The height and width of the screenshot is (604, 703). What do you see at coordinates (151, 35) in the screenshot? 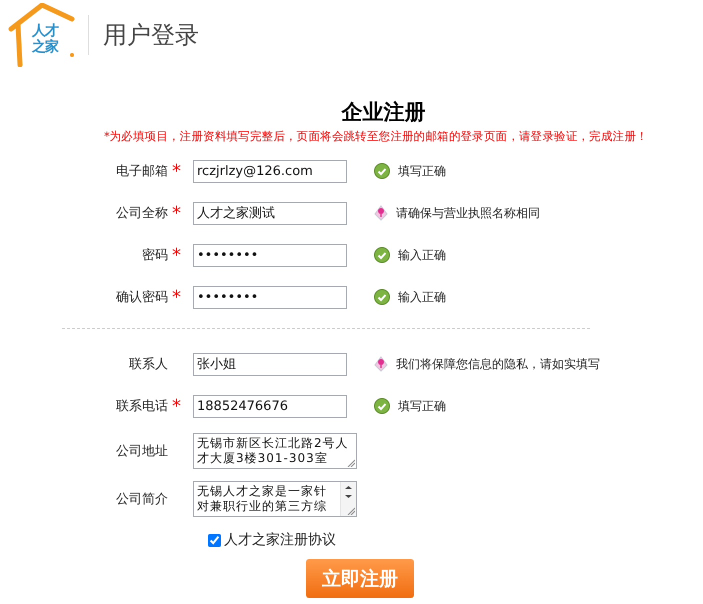
I see `page-title: 用户登录` at bounding box center [151, 35].